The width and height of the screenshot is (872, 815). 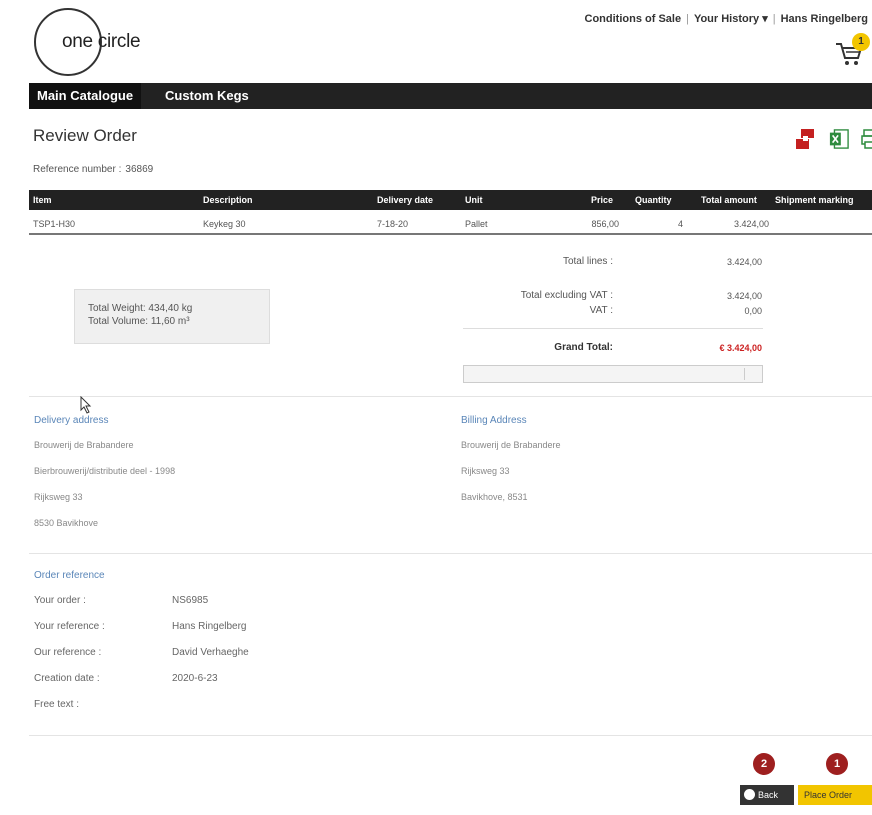 What do you see at coordinates (731, 18) in the screenshot?
I see `history-menu: Your History ▾` at bounding box center [731, 18].